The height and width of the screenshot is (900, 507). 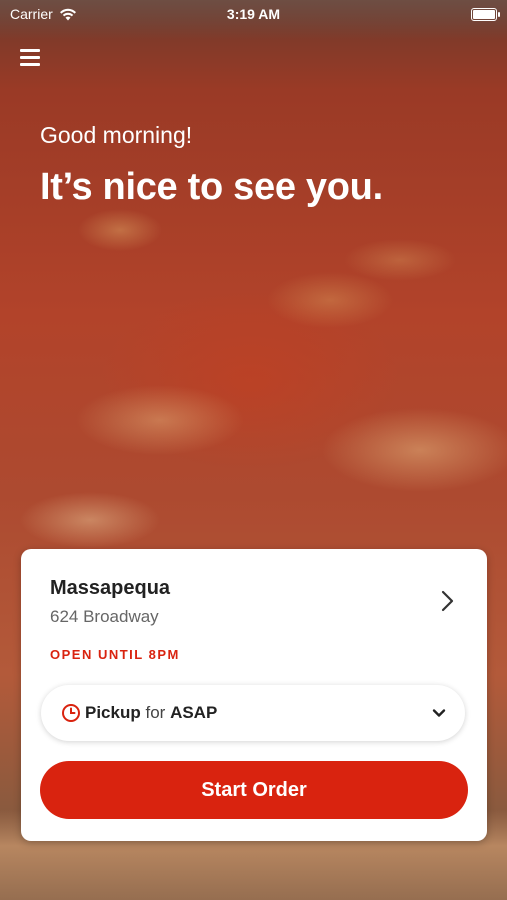 I want to click on start-order-button: Start Order, so click(x=254, y=790).